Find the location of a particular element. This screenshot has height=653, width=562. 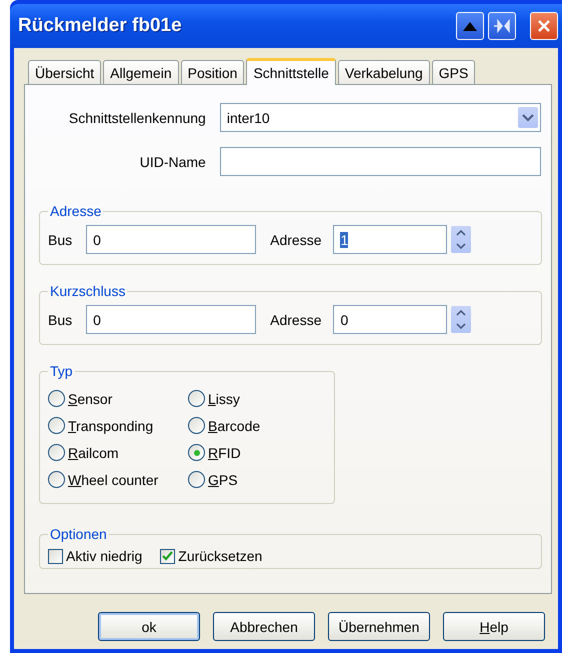

group-title: Typ is located at coordinates (61, 371).